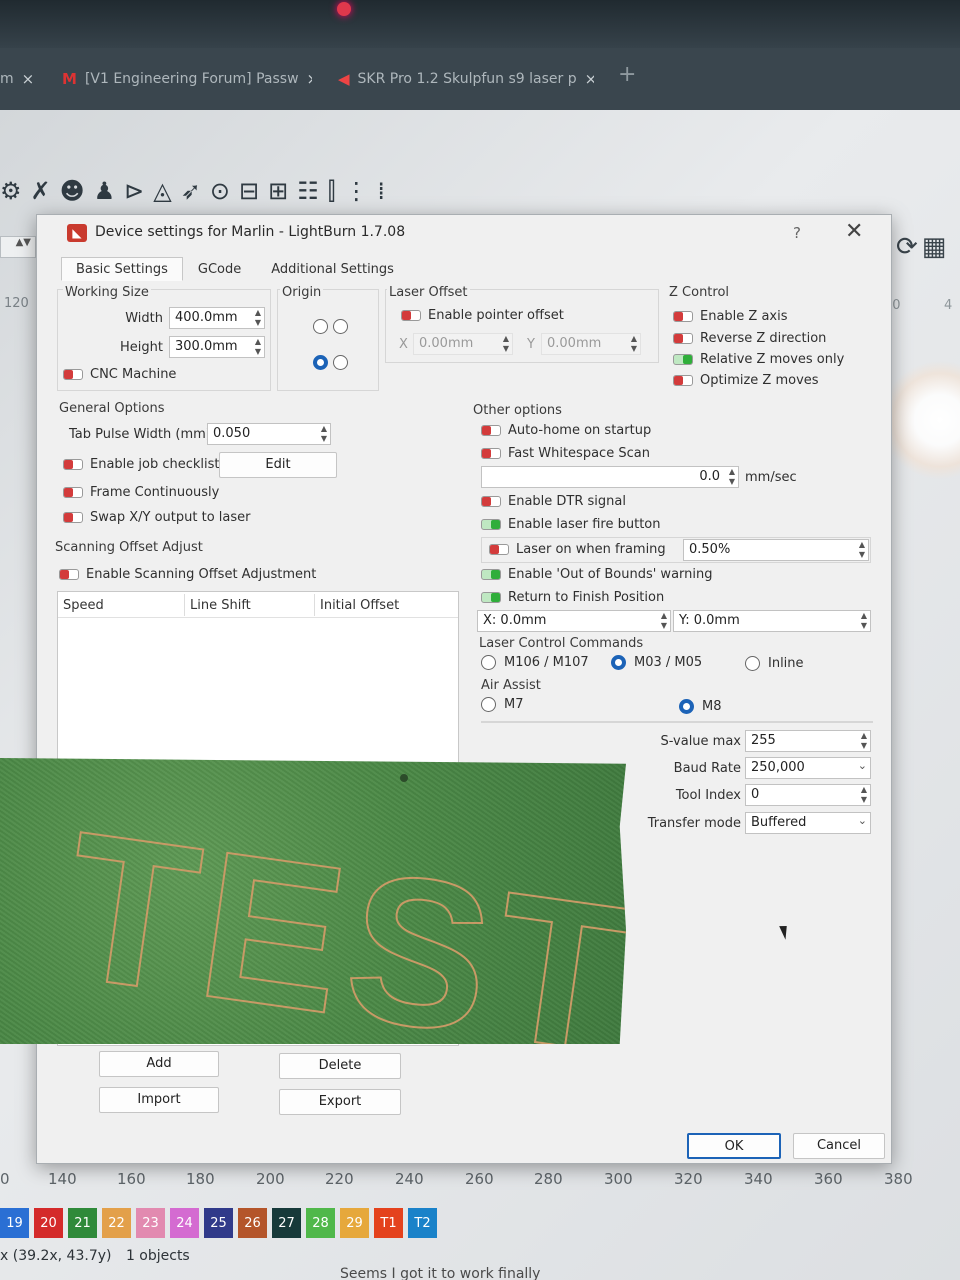 The height and width of the screenshot is (1280, 960). What do you see at coordinates (340, 362) in the screenshot?
I see `origin-bottom-right-radio` at bounding box center [340, 362].